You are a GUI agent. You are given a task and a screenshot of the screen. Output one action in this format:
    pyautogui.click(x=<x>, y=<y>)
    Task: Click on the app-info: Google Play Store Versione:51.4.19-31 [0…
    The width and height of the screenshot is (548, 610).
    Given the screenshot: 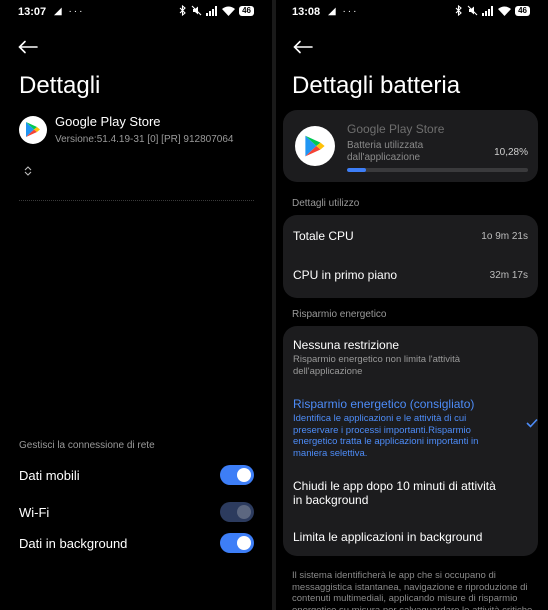 What is the action you would take?
    pyautogui.click(x=126, y=129)
    